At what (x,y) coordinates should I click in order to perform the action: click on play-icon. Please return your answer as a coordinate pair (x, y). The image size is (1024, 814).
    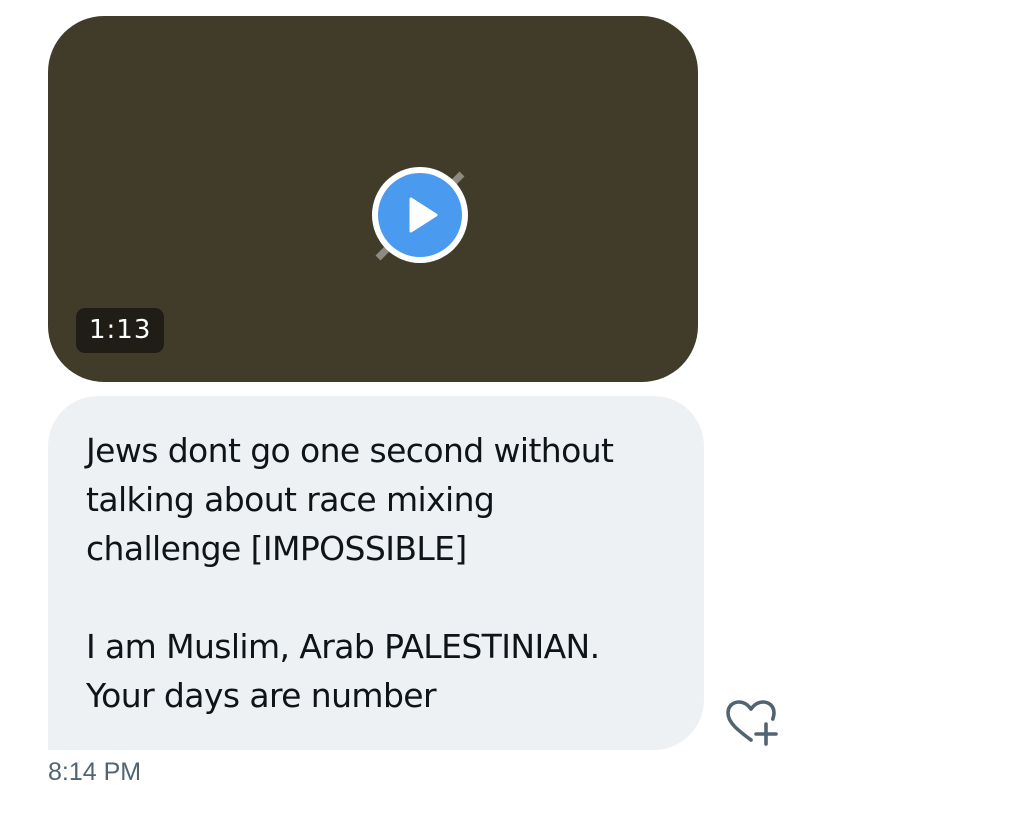
    Looking at the image, I should click on (423, 215).